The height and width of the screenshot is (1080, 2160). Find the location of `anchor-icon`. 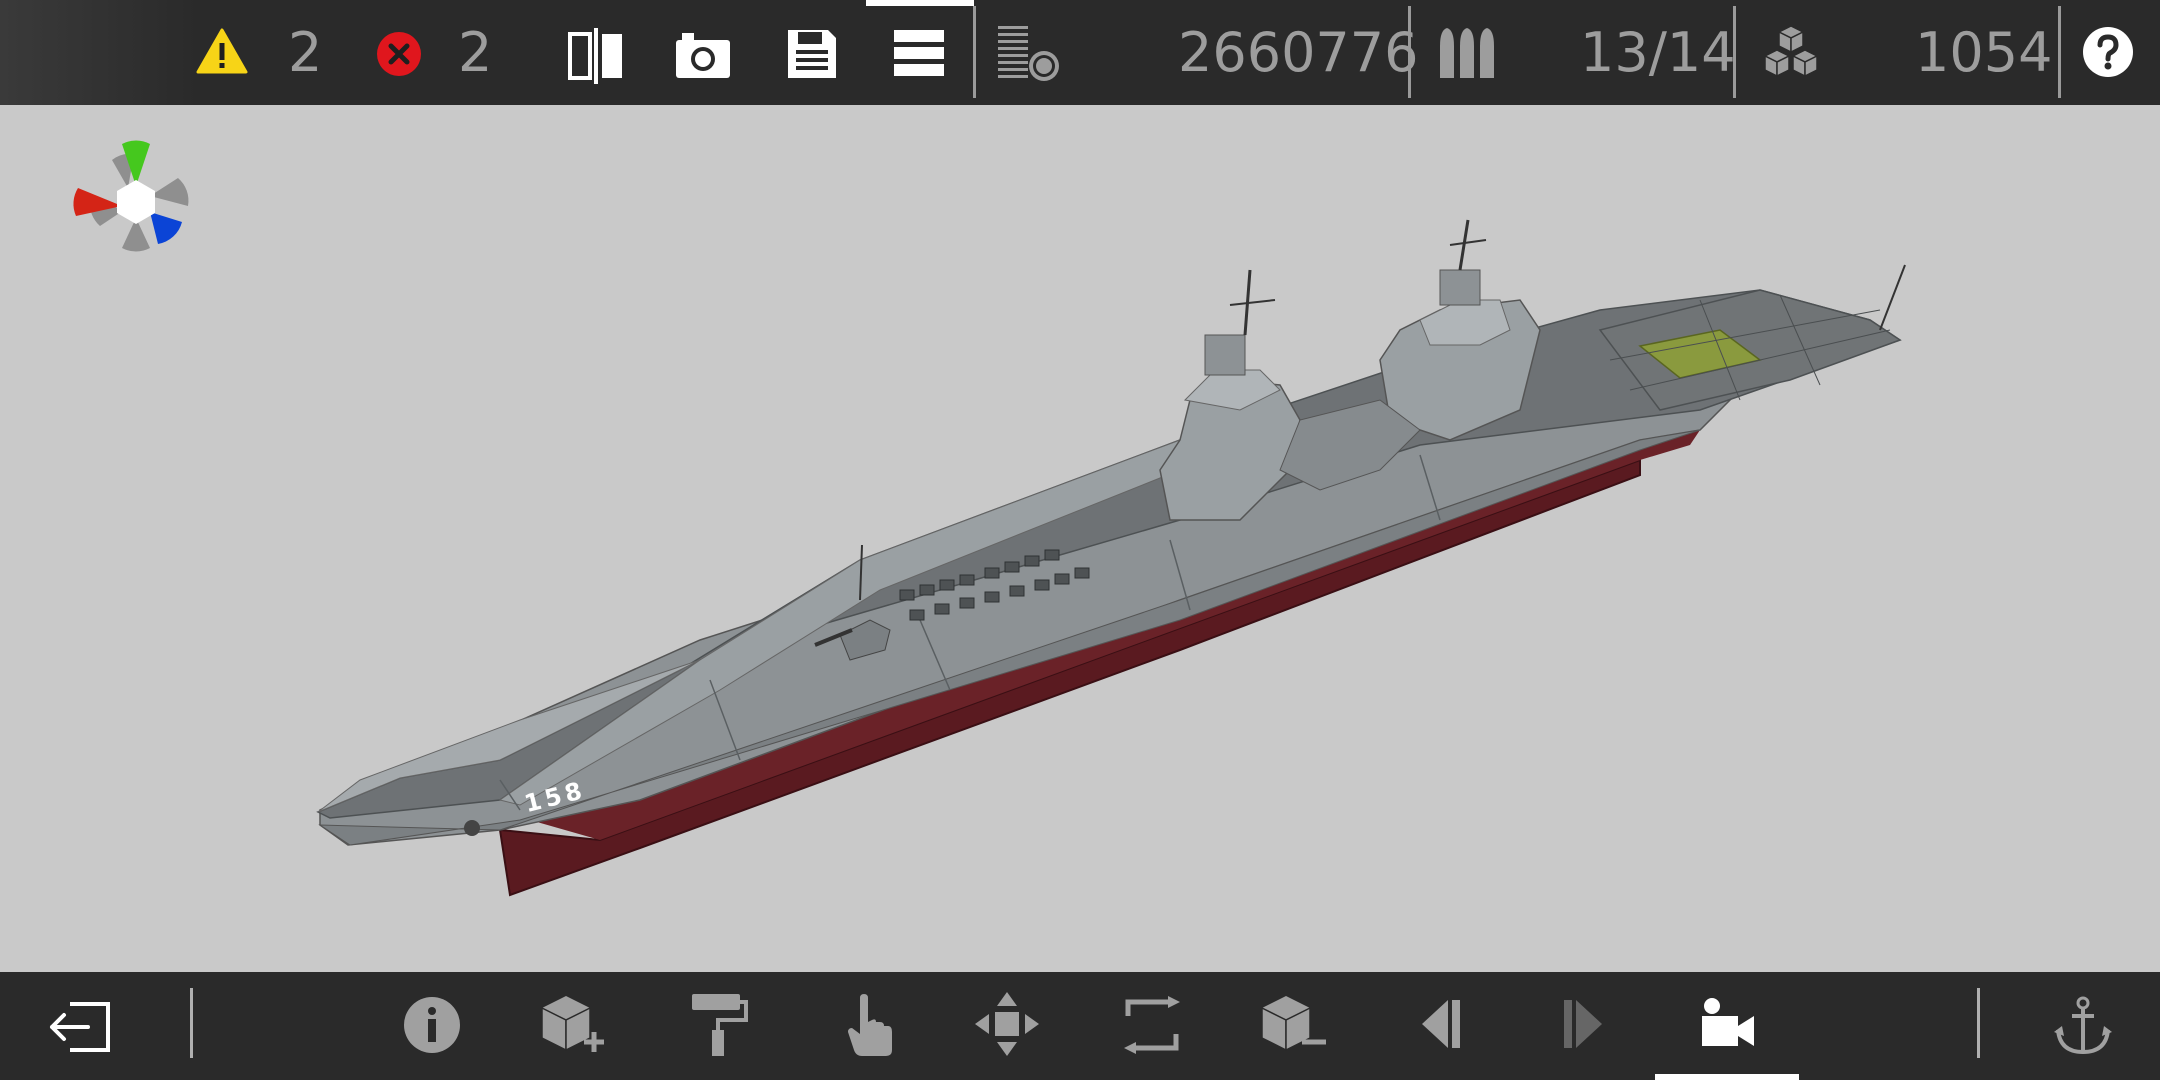

anchor-icon is located at coordinates (2083, 1026).